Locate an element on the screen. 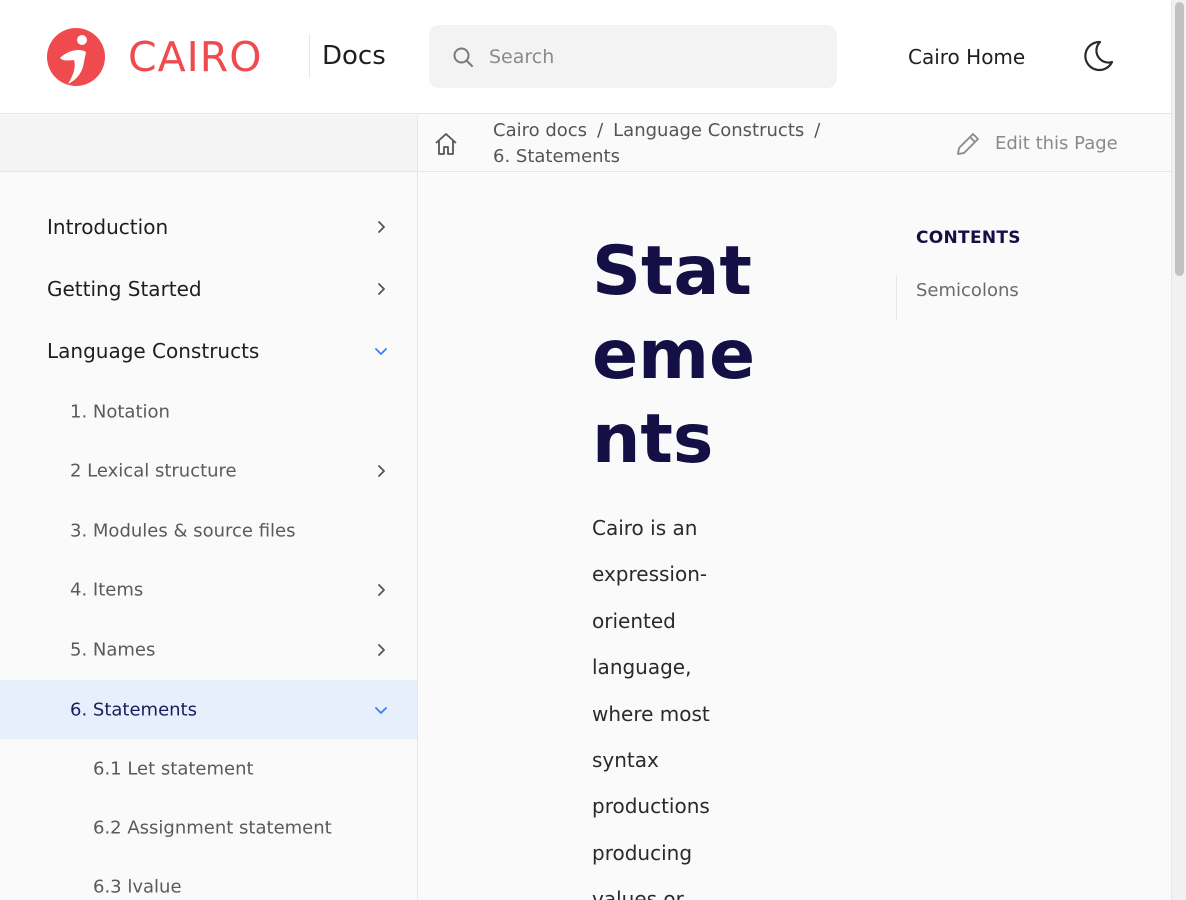 This screenshot has width=1186, height=900. sidebar-item-label: Introduction is located at coordinates (108, 227).